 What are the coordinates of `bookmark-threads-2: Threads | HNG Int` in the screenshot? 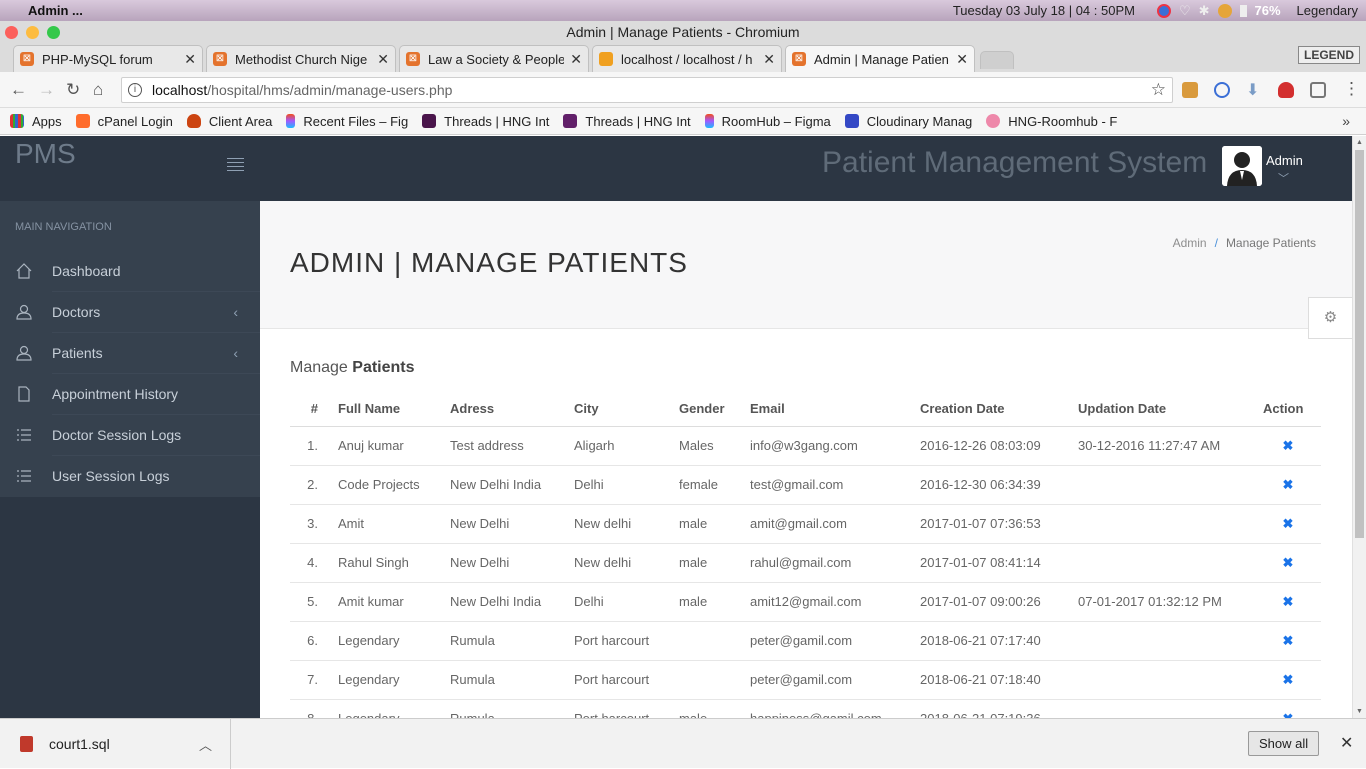 It's located at (627, 121).